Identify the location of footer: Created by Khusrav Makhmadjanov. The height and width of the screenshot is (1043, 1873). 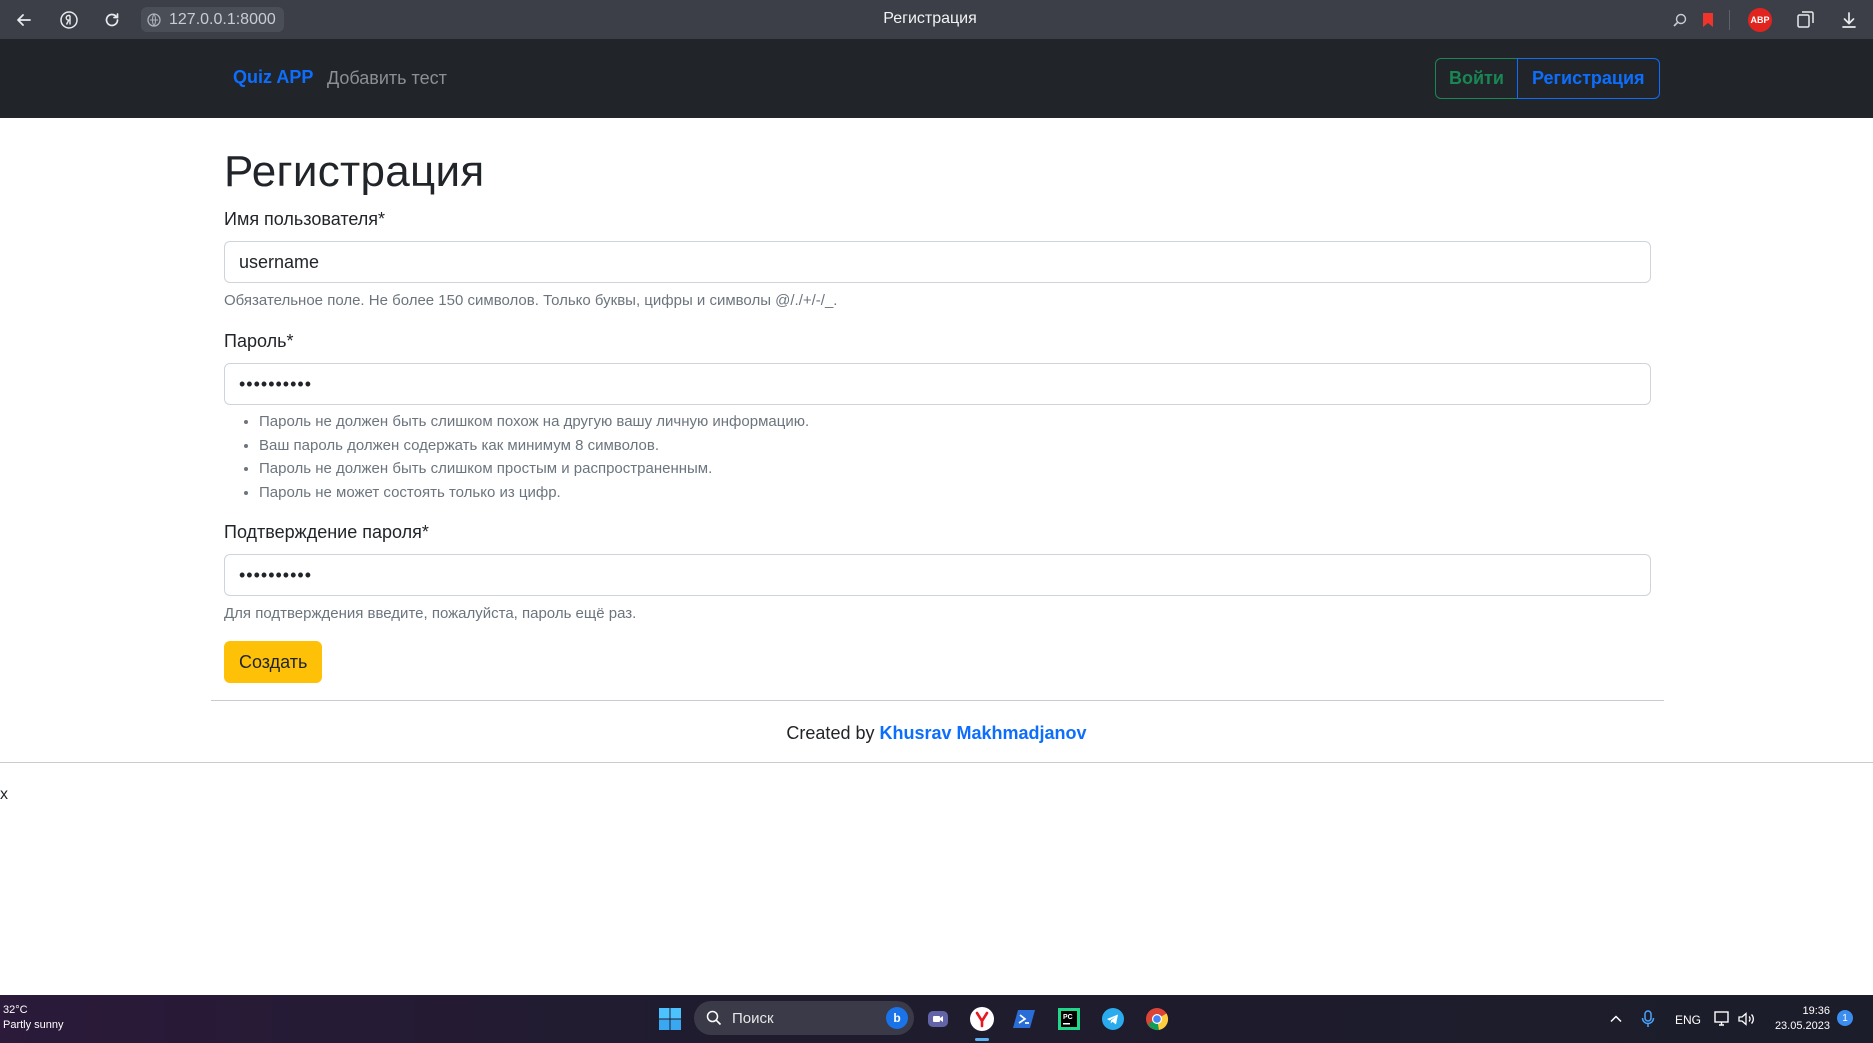
(936, 733).